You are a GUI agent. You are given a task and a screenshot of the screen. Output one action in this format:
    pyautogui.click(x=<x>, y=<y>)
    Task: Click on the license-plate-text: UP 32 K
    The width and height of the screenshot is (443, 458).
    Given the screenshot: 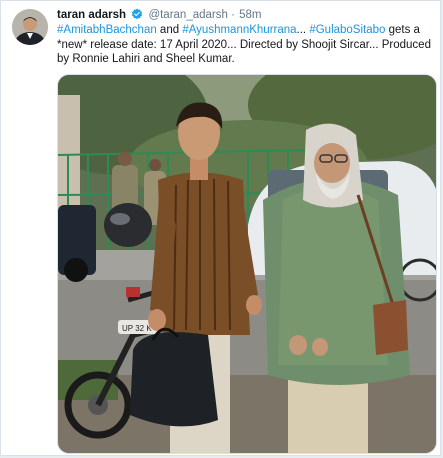 What is the action you would take?
    pyautogui.click(x=137, y=328)
    